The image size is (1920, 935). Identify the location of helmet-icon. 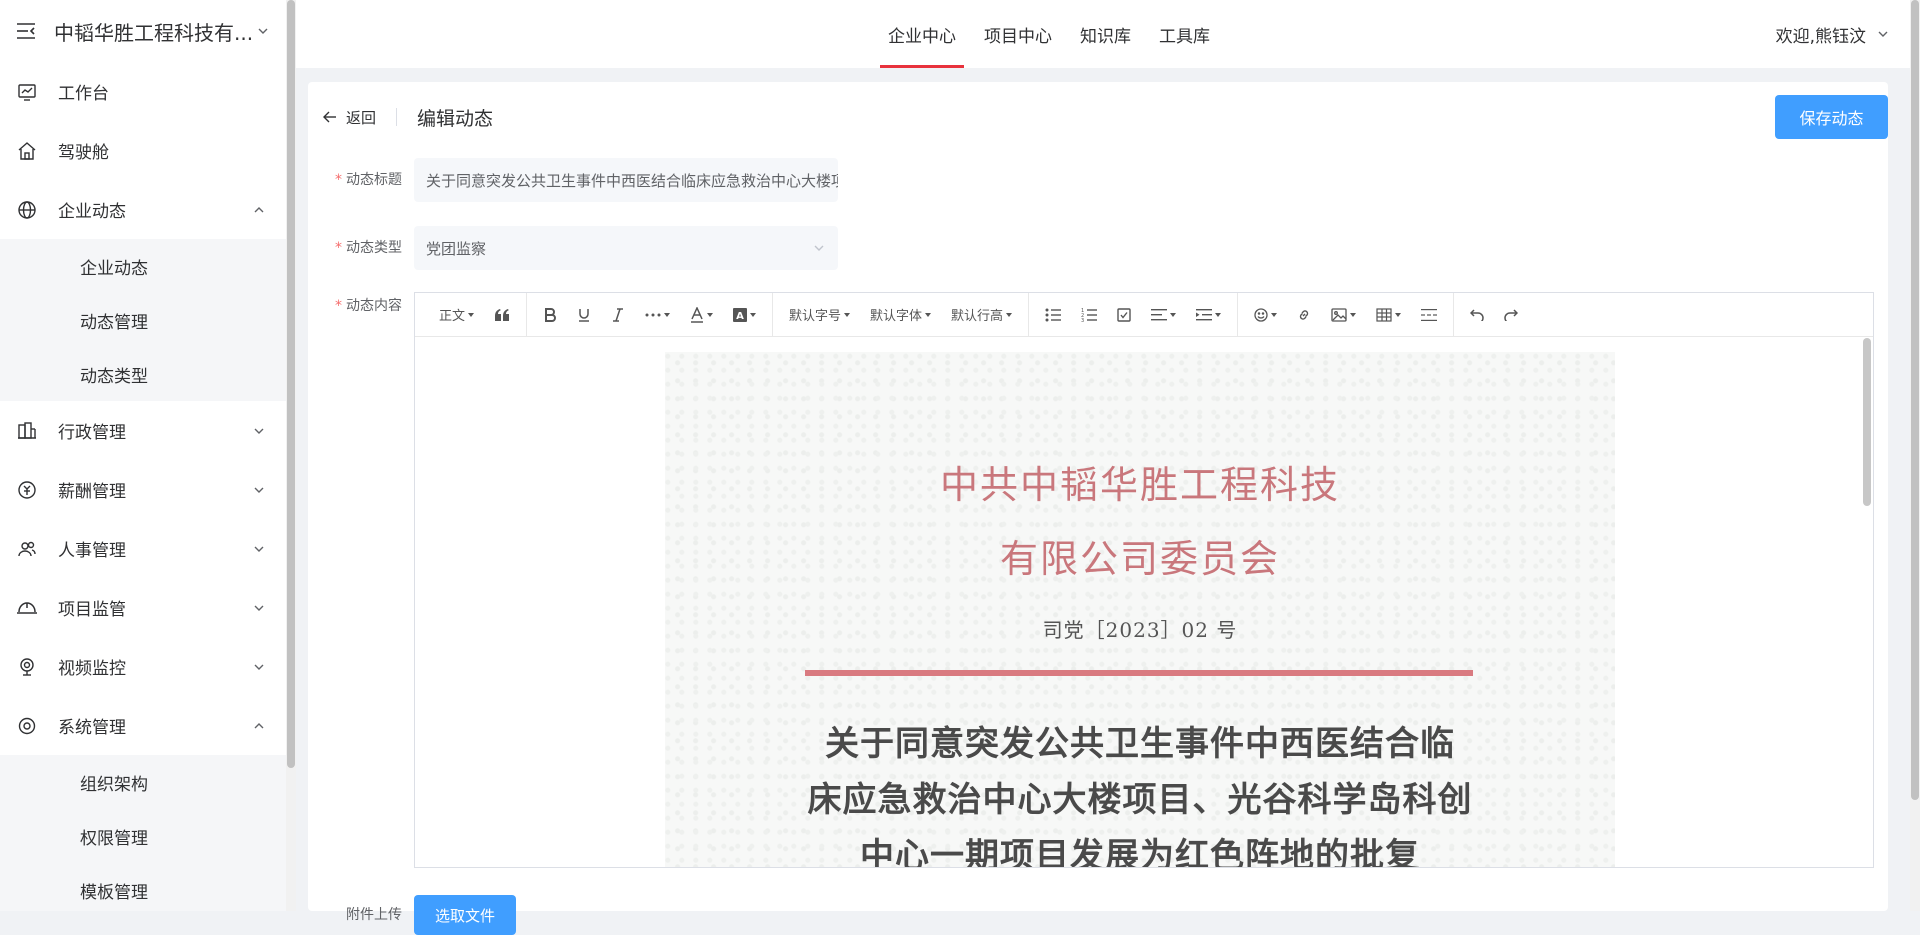
(27, 608).